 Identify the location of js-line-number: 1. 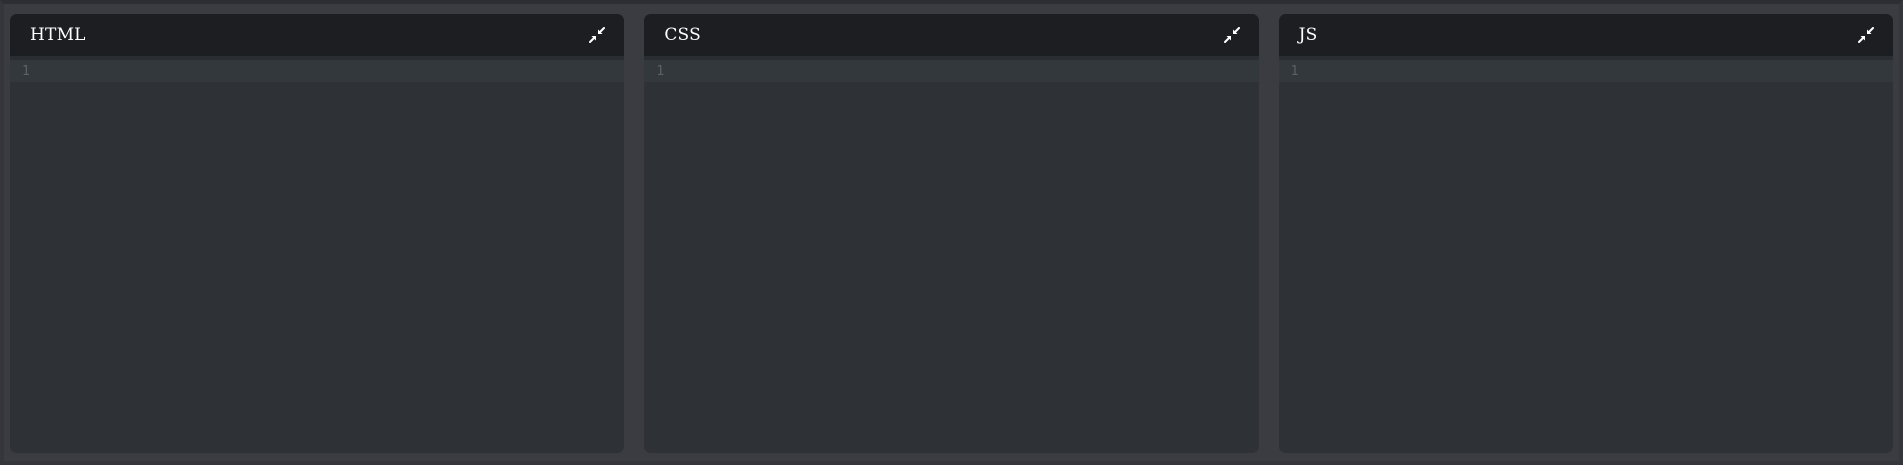
(1294, 71).